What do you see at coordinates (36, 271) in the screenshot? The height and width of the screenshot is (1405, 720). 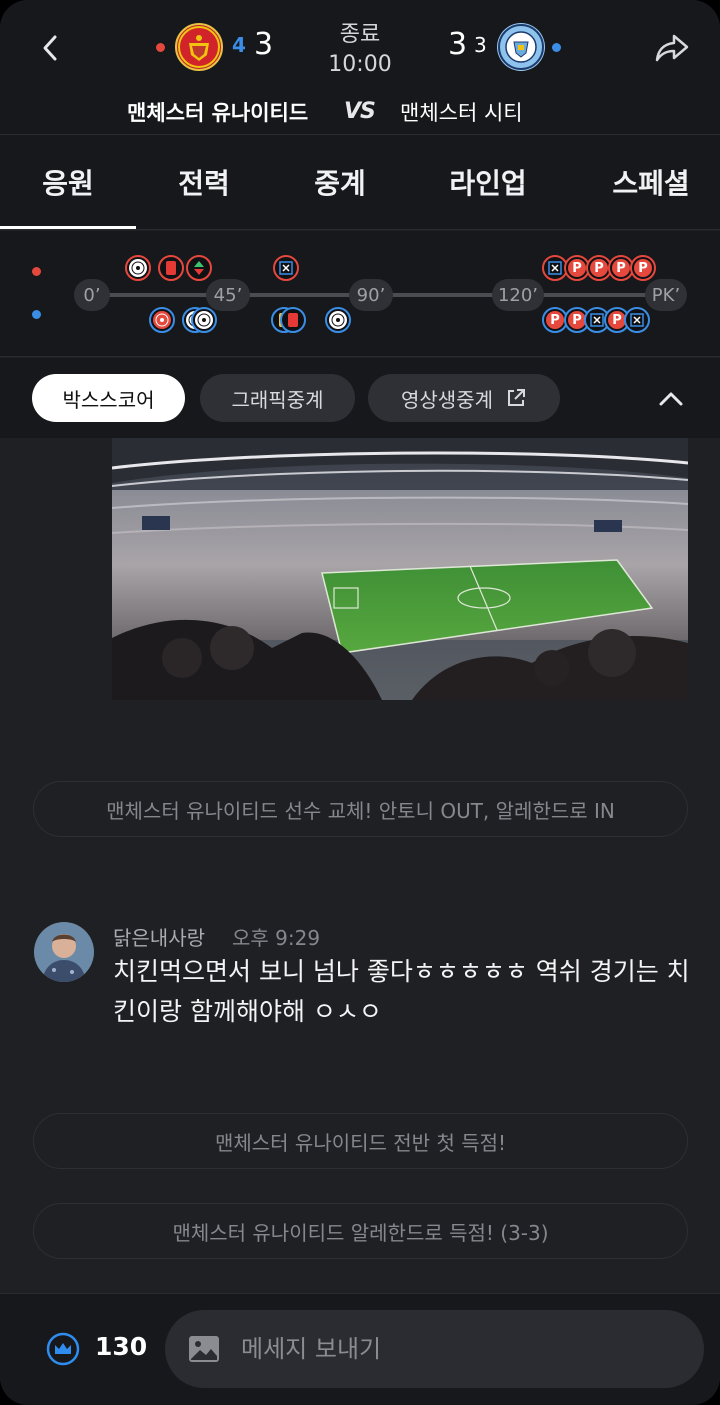 I see `home-timeline-dot` at bounding box center [36, 271].